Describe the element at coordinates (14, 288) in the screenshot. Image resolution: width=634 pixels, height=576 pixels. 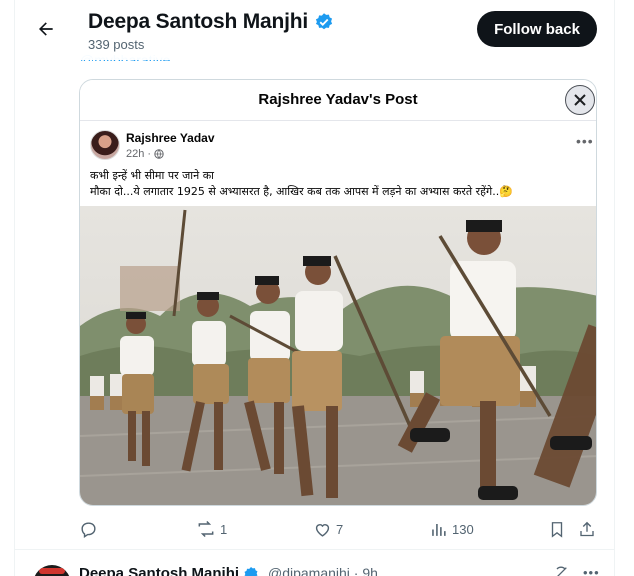
I see `column-border-left` at that location.